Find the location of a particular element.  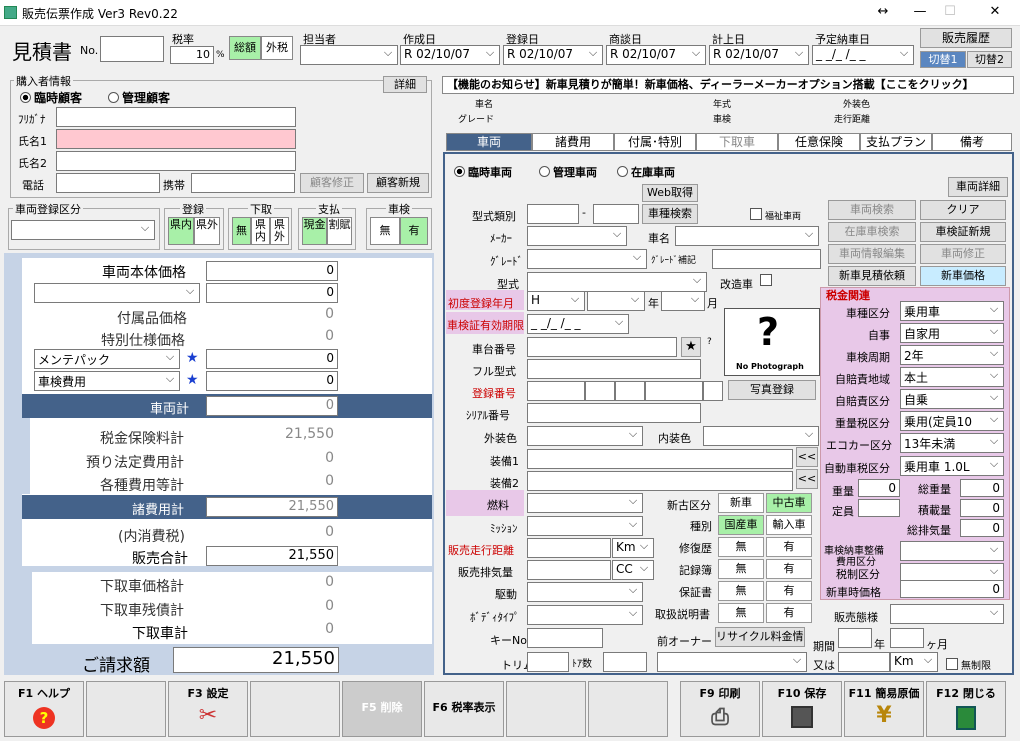

import-toggle: 輸入車 is located at coordinates (789, 525).